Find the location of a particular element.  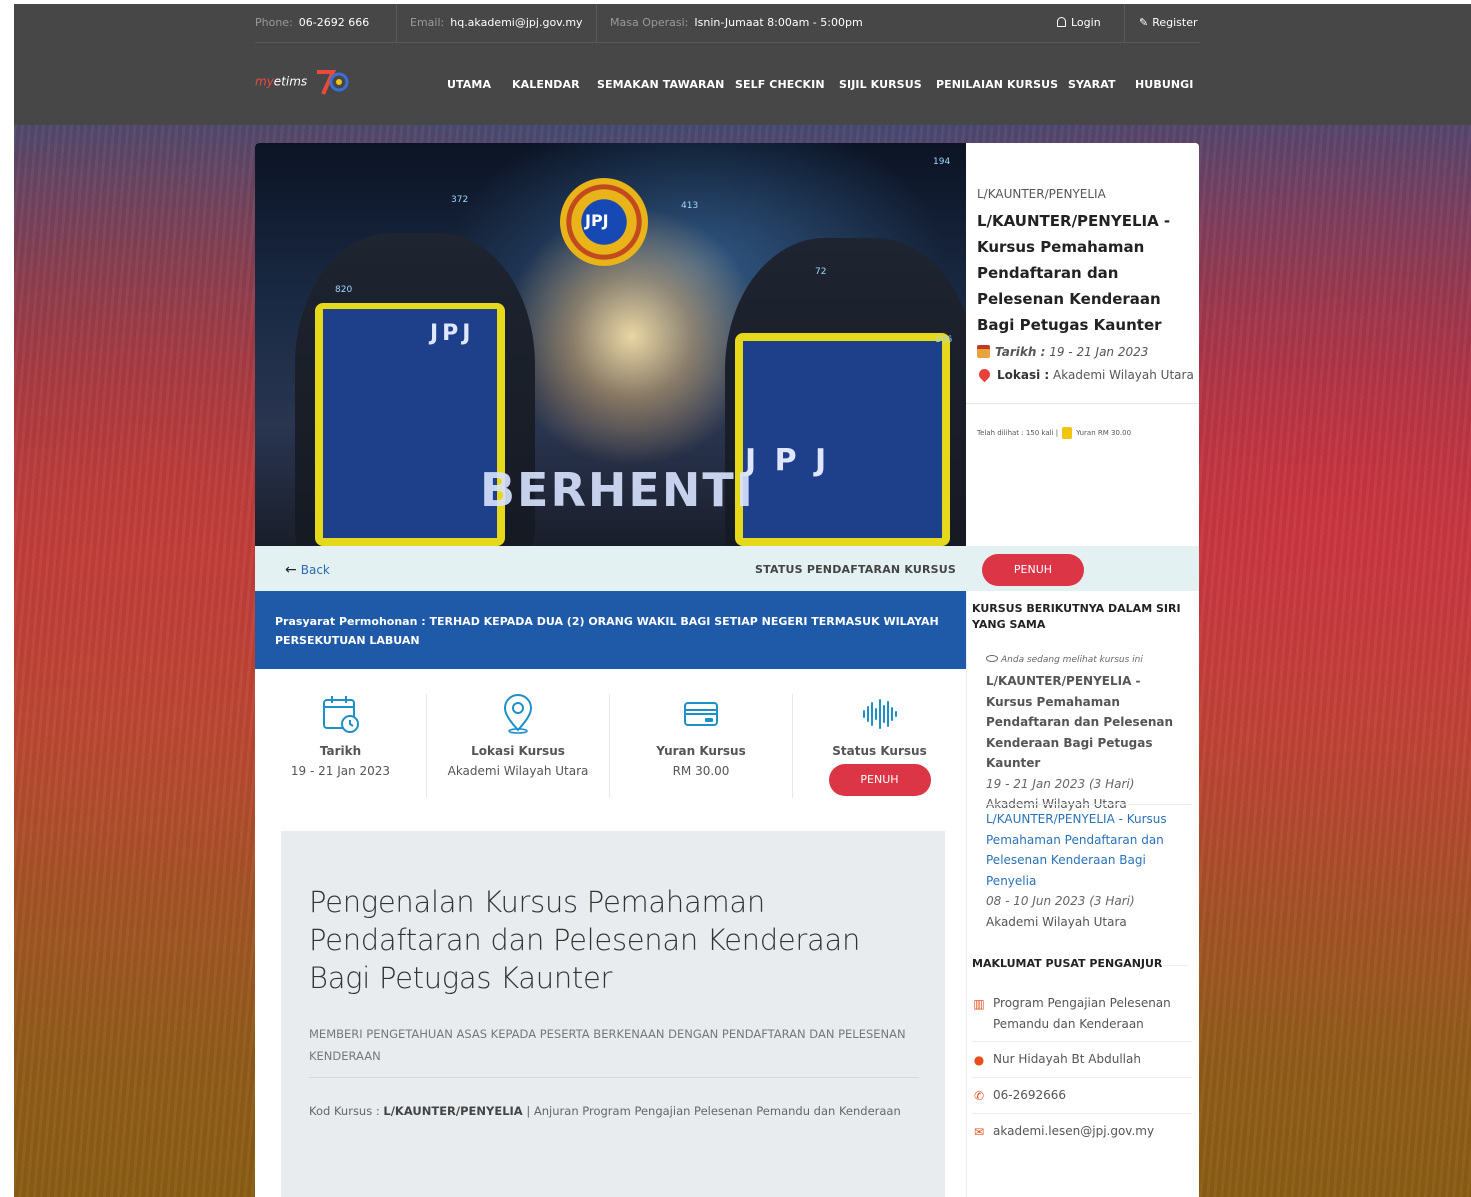

coin-icon is located at coordinates (1067, 433).